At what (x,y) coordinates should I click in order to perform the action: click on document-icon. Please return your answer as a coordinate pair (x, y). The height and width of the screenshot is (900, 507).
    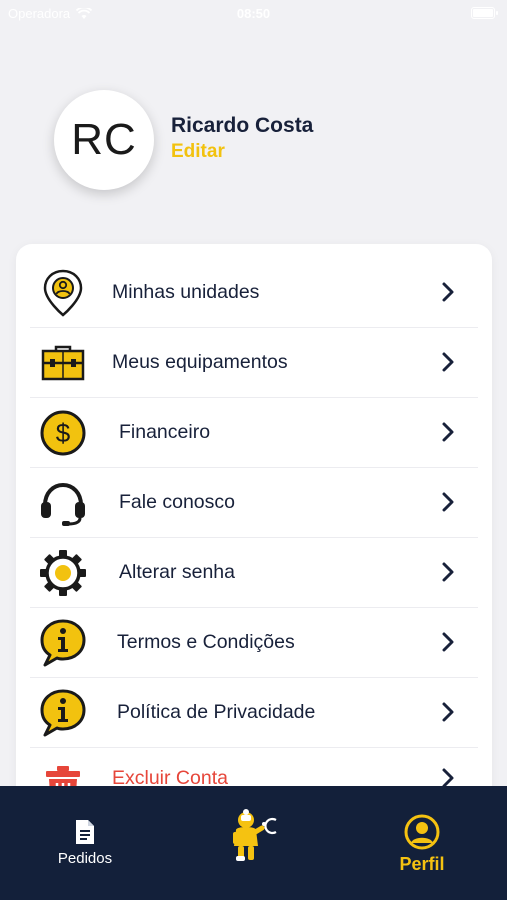
    Looking at the image, I should click on (85, 832).